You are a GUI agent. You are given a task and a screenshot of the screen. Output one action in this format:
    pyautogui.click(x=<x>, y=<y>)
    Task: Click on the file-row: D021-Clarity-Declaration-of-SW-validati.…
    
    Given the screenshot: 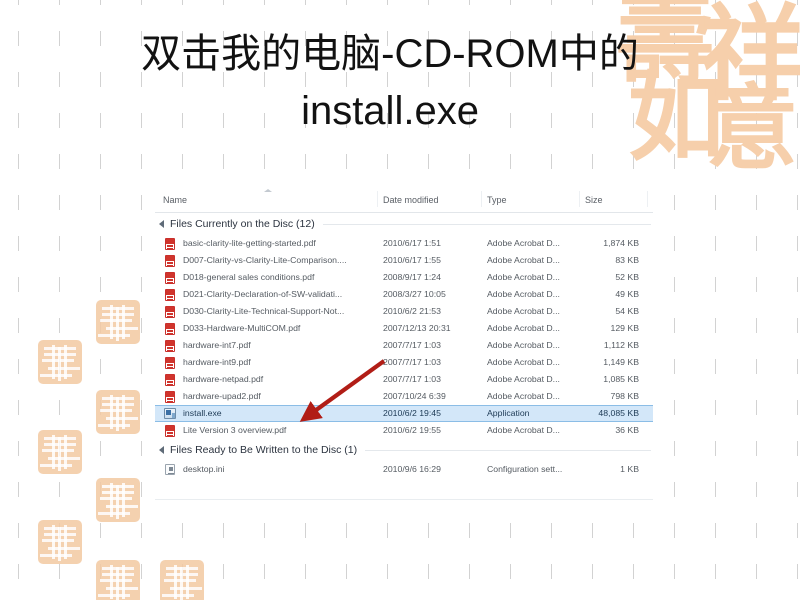 What is the action you would take?
    pyautogui.click(x=404, y=294)
    